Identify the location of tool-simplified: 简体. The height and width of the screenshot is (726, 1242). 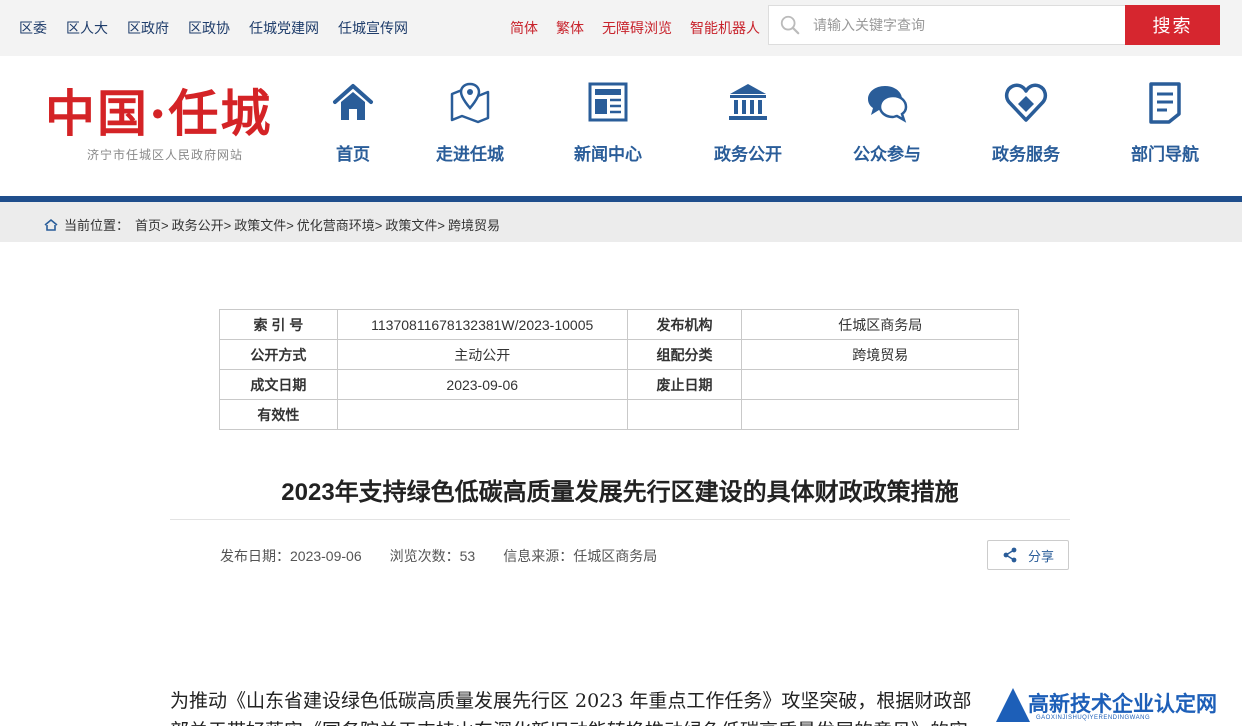
(524, 28).